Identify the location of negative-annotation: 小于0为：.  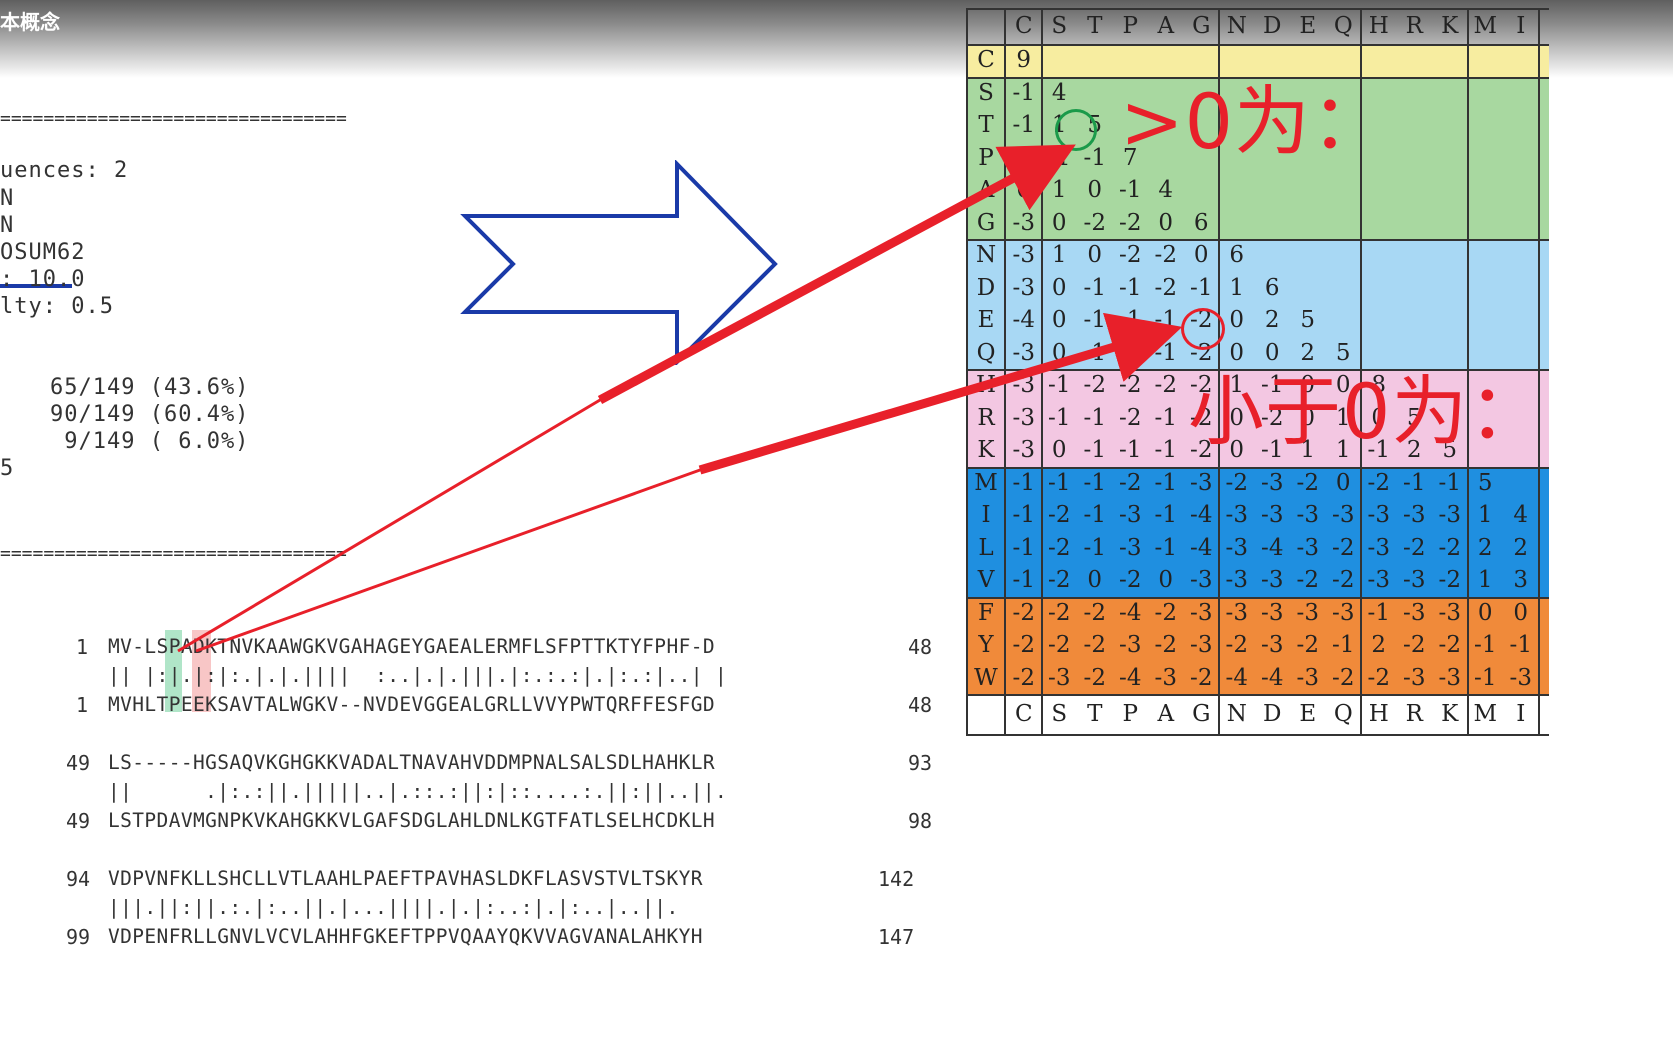
(1367, 411).